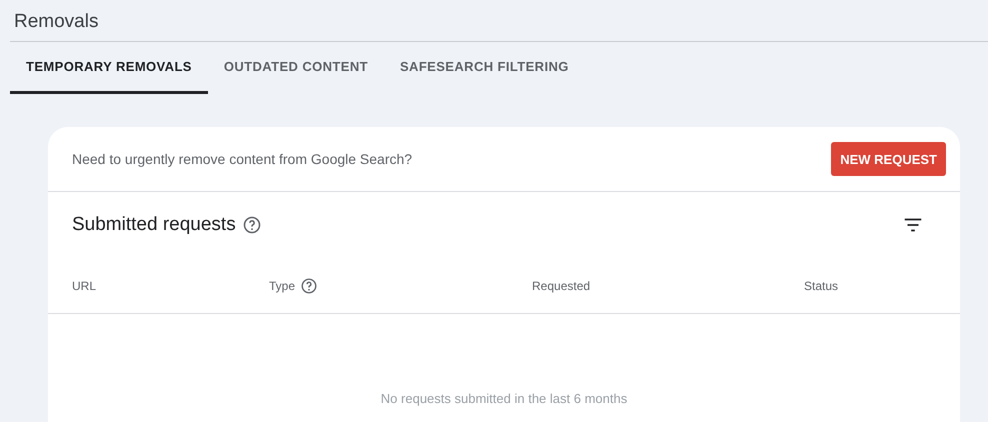  Describe the element at coordinates (821, 285) in the screenshot. I see `column-header: Status` at that location.